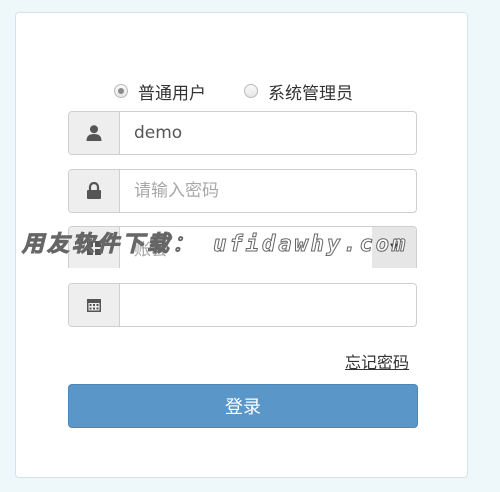 The image size is (500, 492). What do you see at coordinates (268, 305) in the screenshot?
I see `date-input` at bounding box center [268, 305].